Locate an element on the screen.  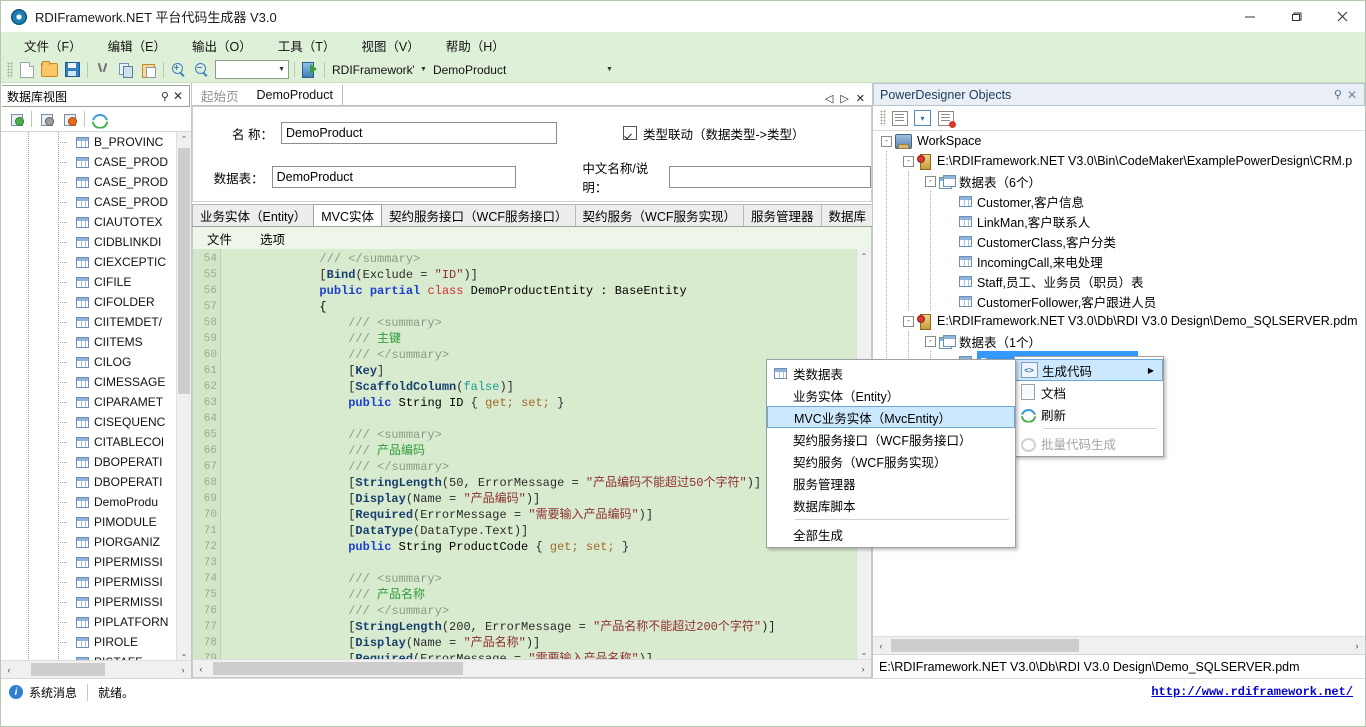
database-table-item: CIMESSAGE is located at coordinates (96, 382).